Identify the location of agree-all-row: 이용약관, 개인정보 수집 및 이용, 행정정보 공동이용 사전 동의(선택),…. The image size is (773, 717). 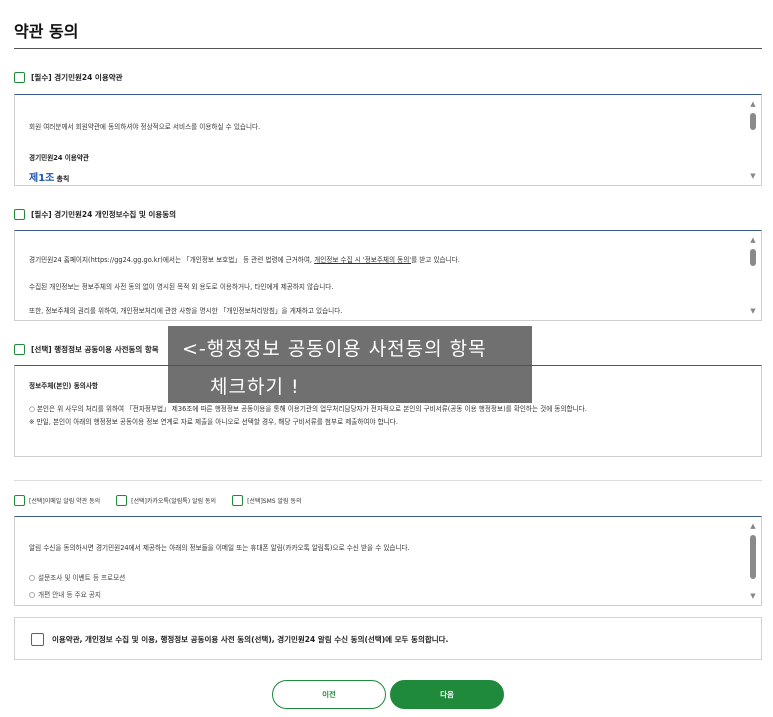
(239, 639).